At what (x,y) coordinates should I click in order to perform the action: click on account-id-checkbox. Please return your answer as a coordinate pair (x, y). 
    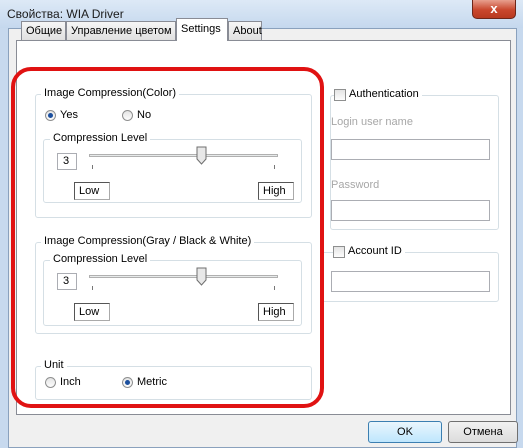
    Looking at the image, I should click on (339, 252).